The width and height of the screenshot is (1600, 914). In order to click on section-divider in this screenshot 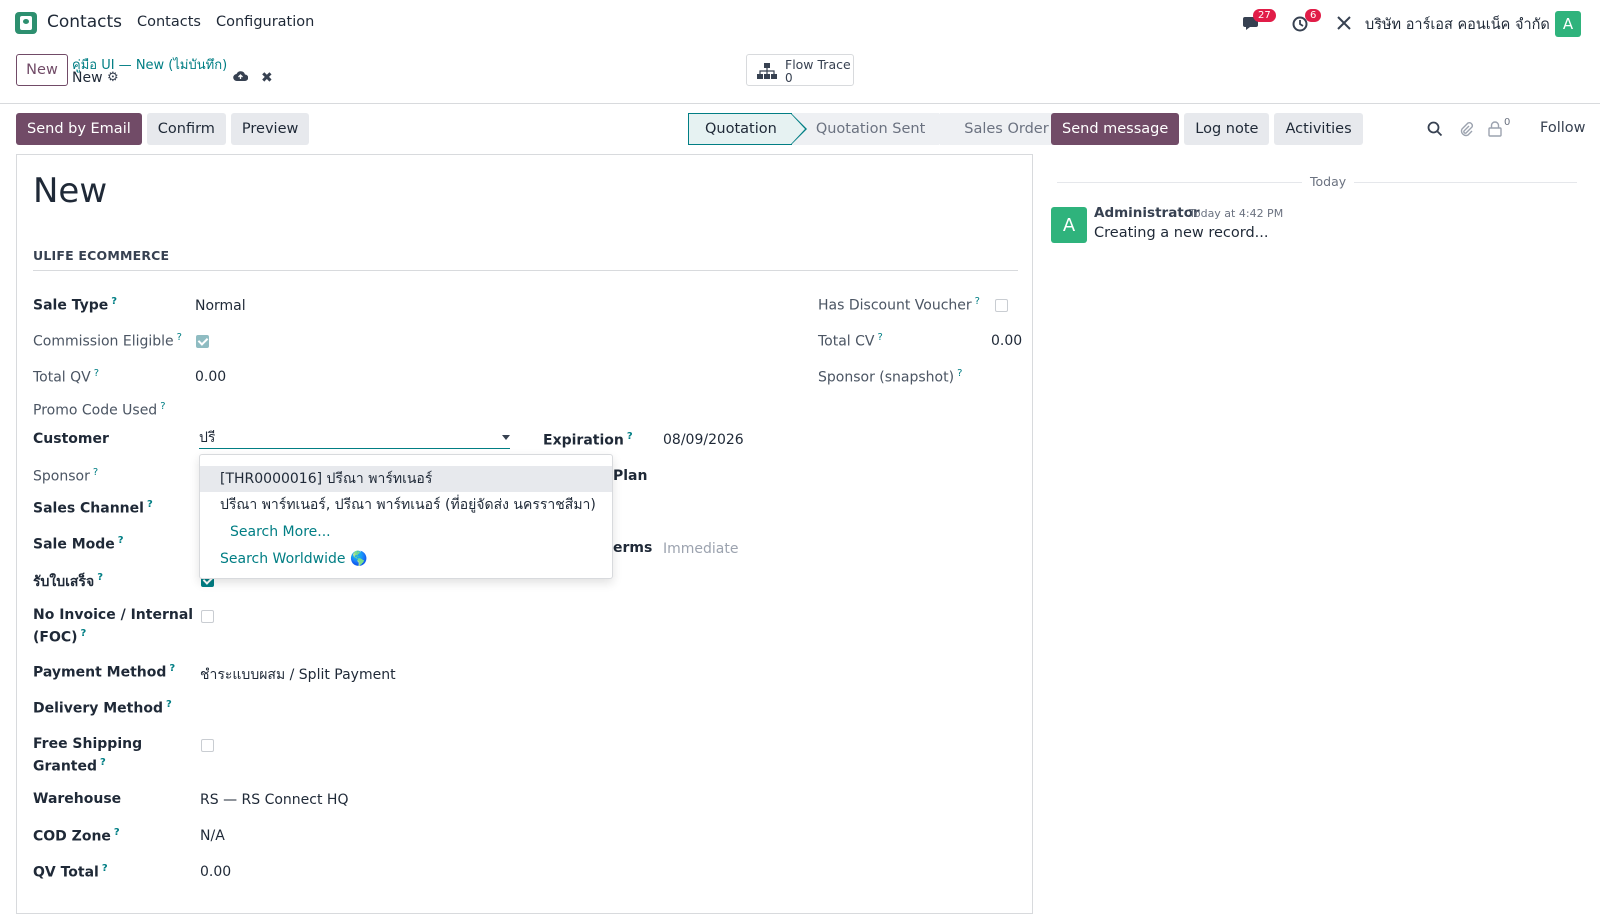, I will do `click(525, 270)`.